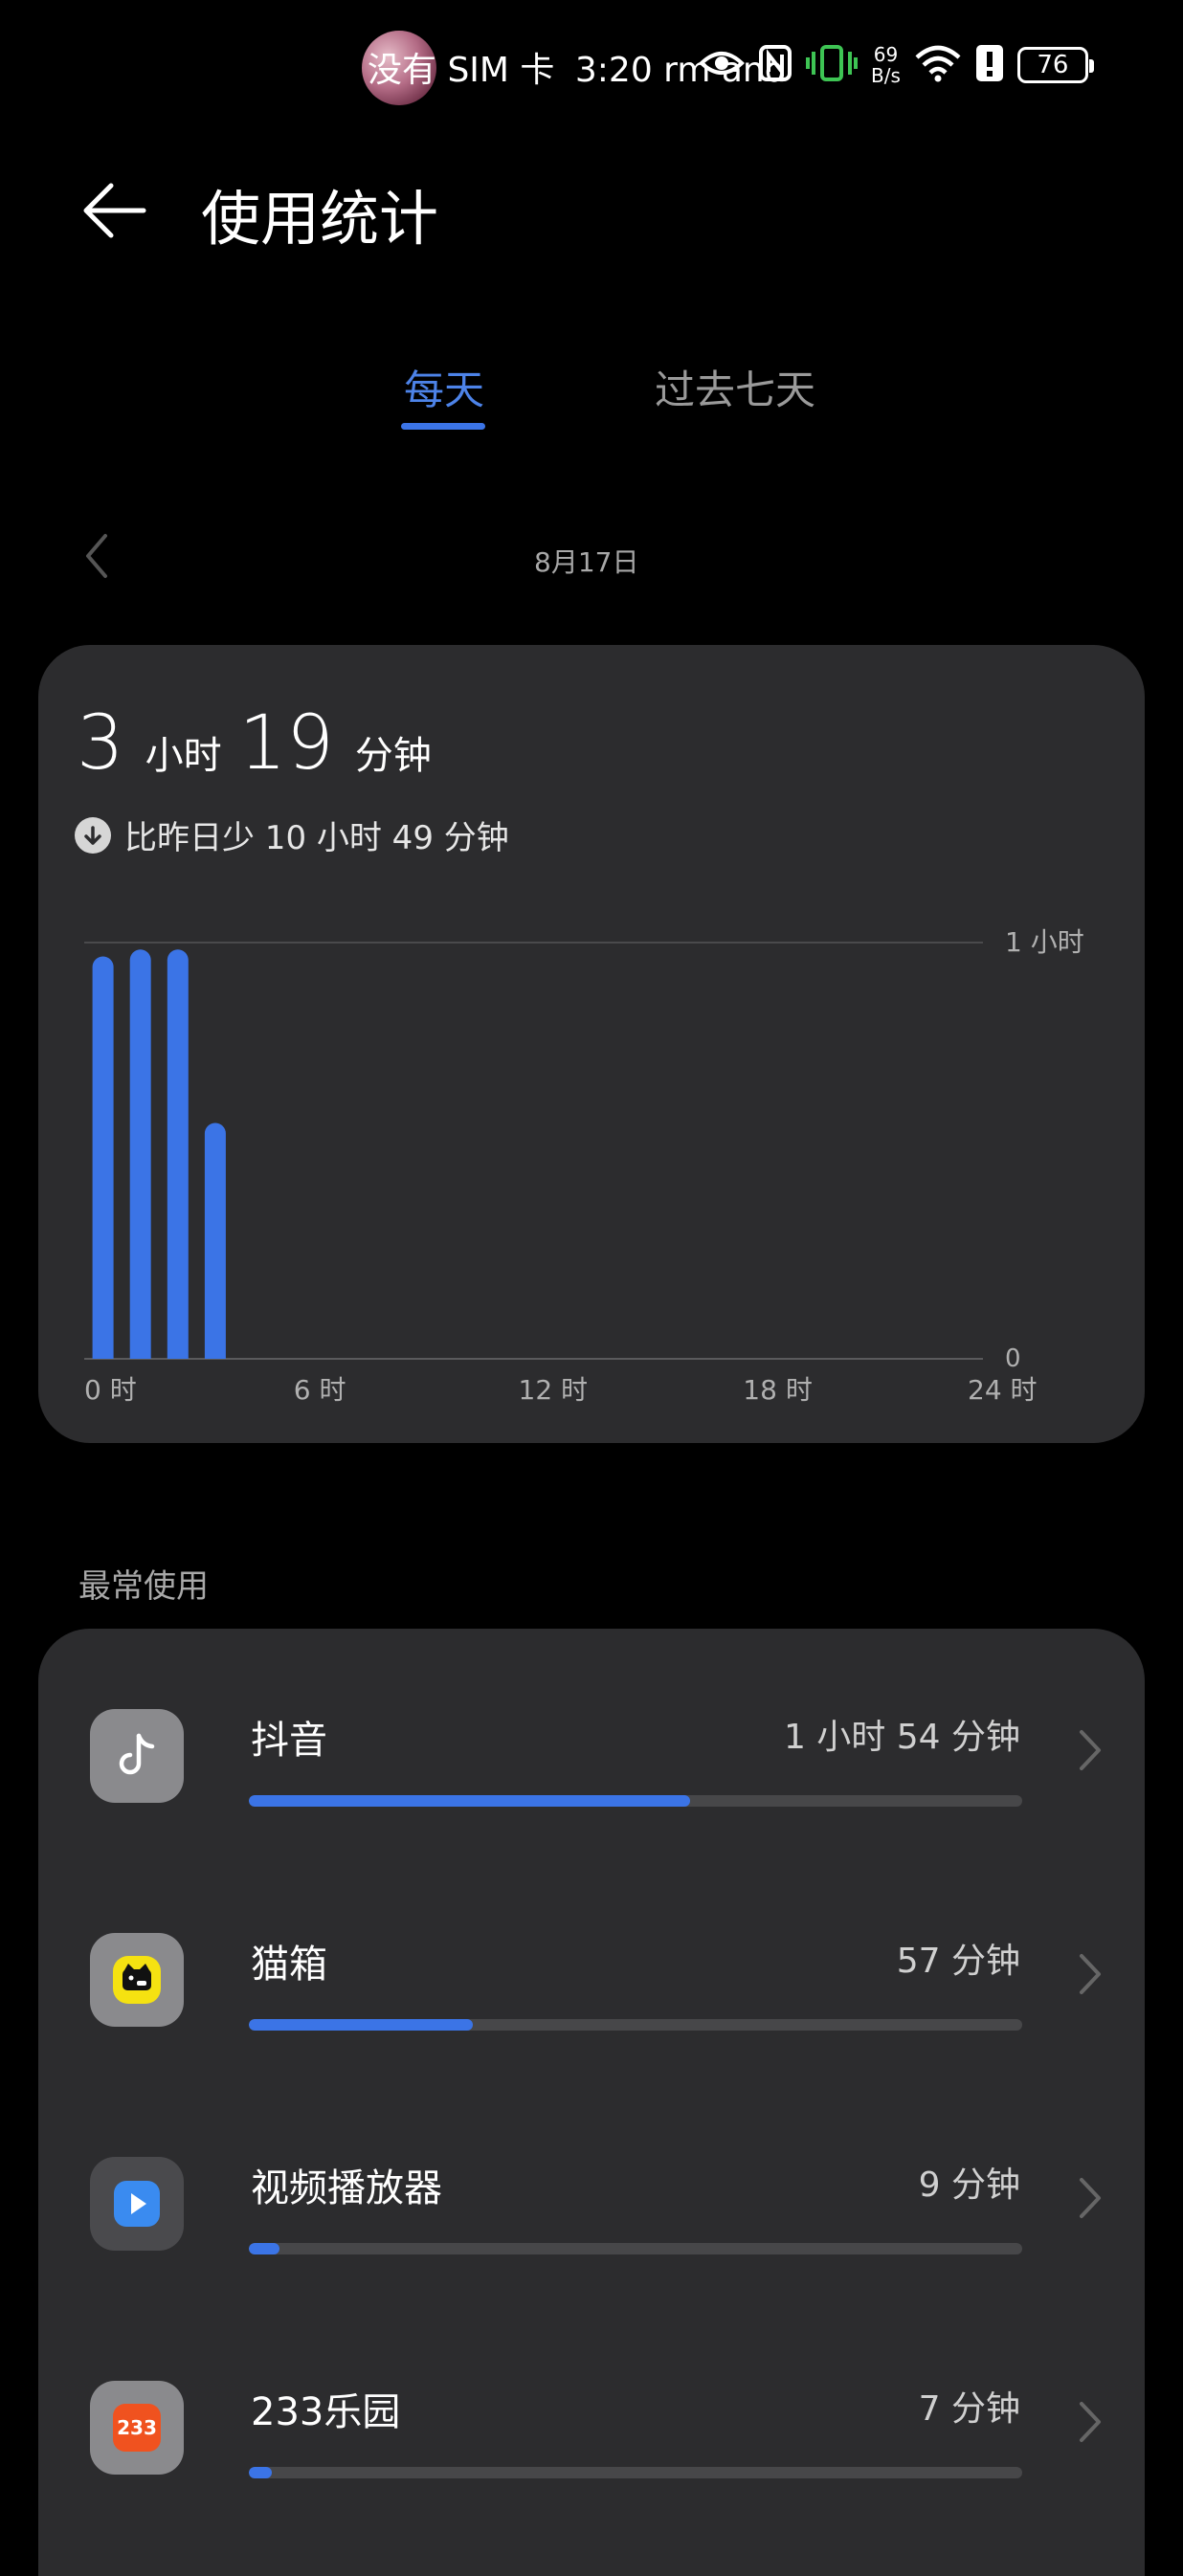 This screenshot has width=1183, height=2576. Describe the element at coordinates (326, 2412) in the screenshot. I see `app-name: 233乐园` at that location.